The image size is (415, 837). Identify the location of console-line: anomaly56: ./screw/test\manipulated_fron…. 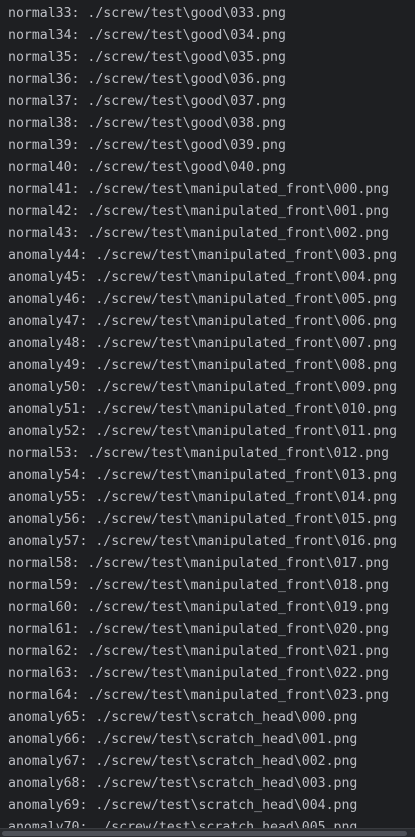
(203, 519).